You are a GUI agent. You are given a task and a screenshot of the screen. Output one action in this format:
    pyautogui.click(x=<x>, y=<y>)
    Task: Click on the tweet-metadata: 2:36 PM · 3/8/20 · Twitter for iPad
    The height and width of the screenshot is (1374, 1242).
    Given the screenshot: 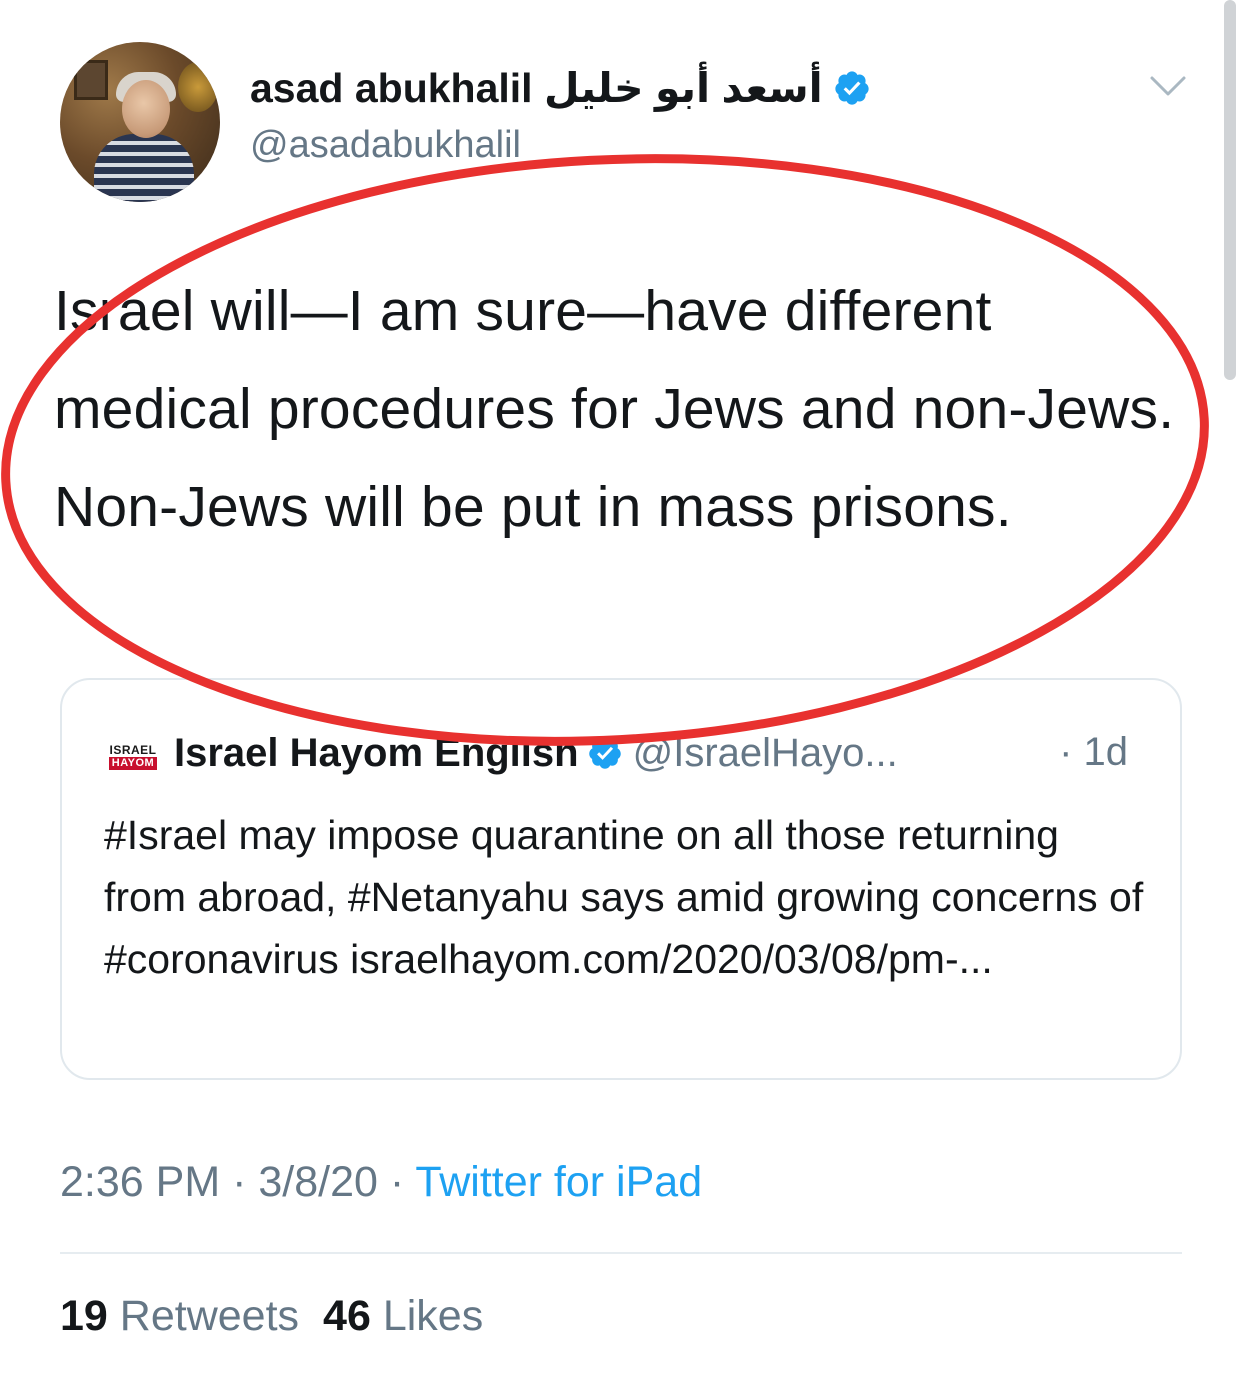 What is the action you would take?
    pyautogui.click(x=381, y=1182)
    